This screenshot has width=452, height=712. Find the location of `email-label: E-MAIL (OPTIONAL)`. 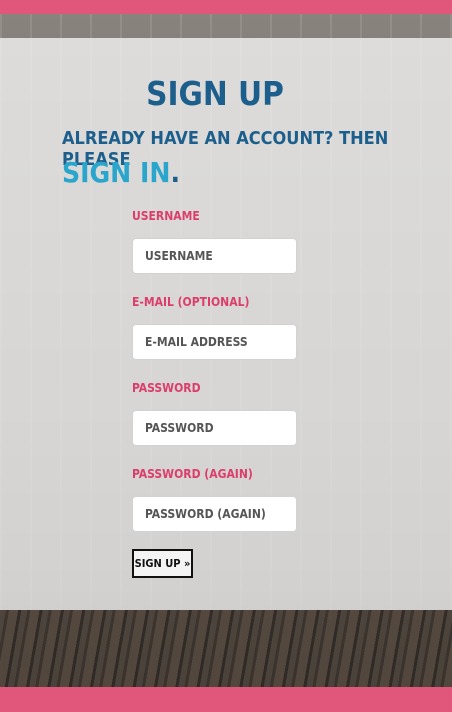

email-label: E-MAIL (OPTIONAL) is located at coordinates (191, 302).